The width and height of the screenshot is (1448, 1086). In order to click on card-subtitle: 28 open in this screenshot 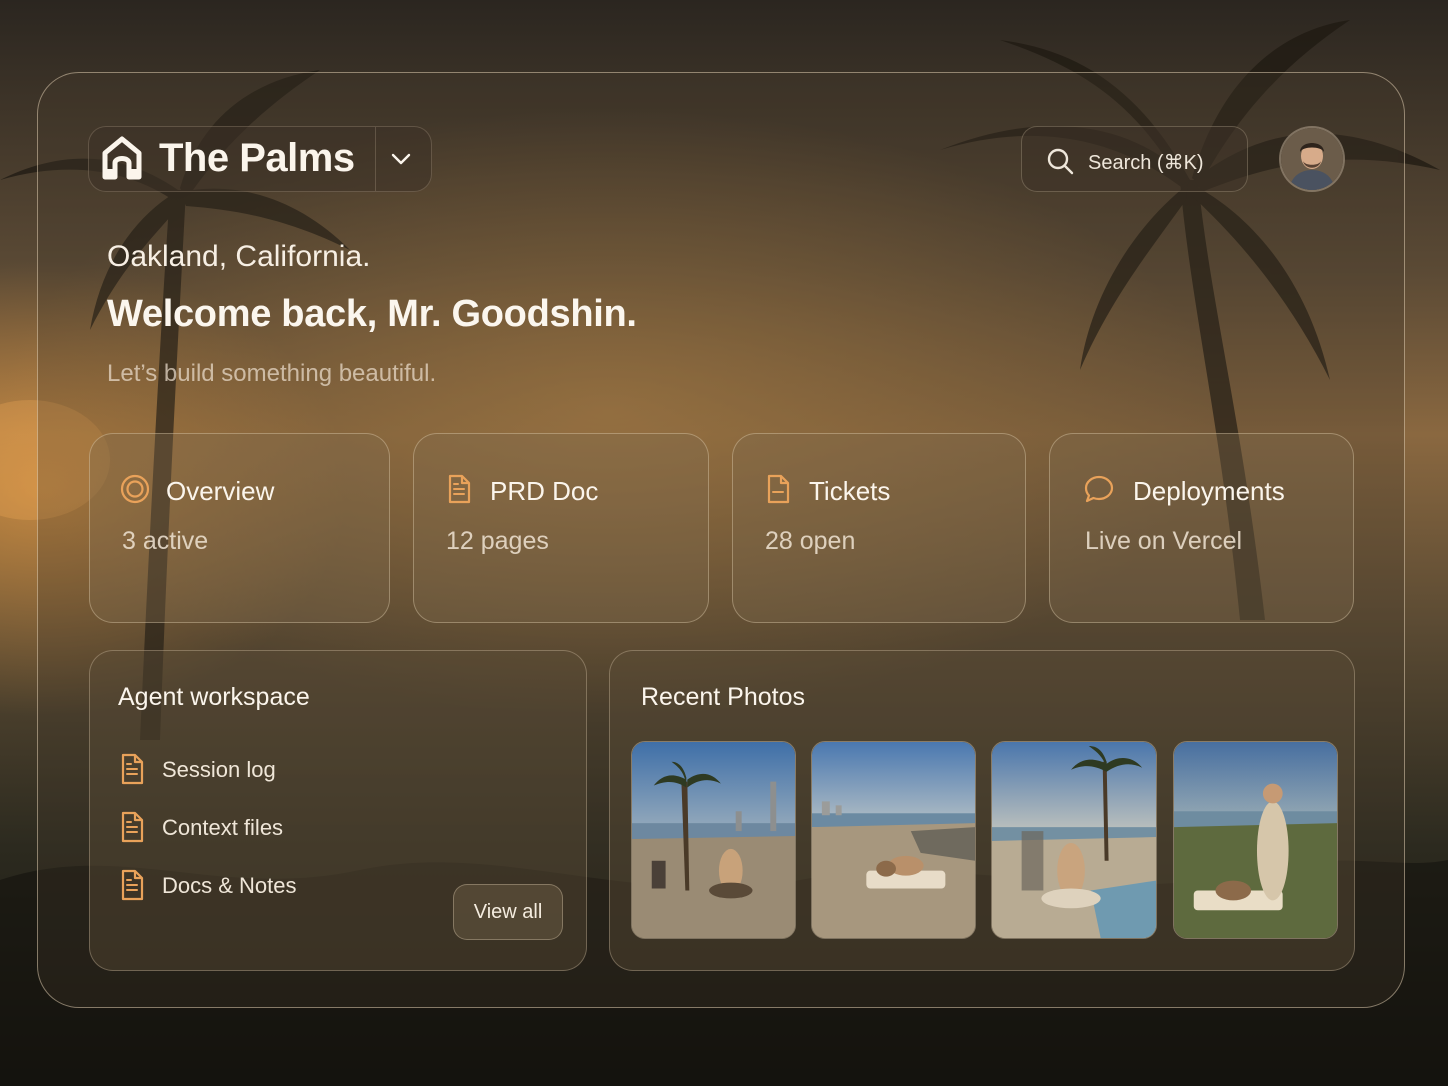, I will do `click(810, 541)`.